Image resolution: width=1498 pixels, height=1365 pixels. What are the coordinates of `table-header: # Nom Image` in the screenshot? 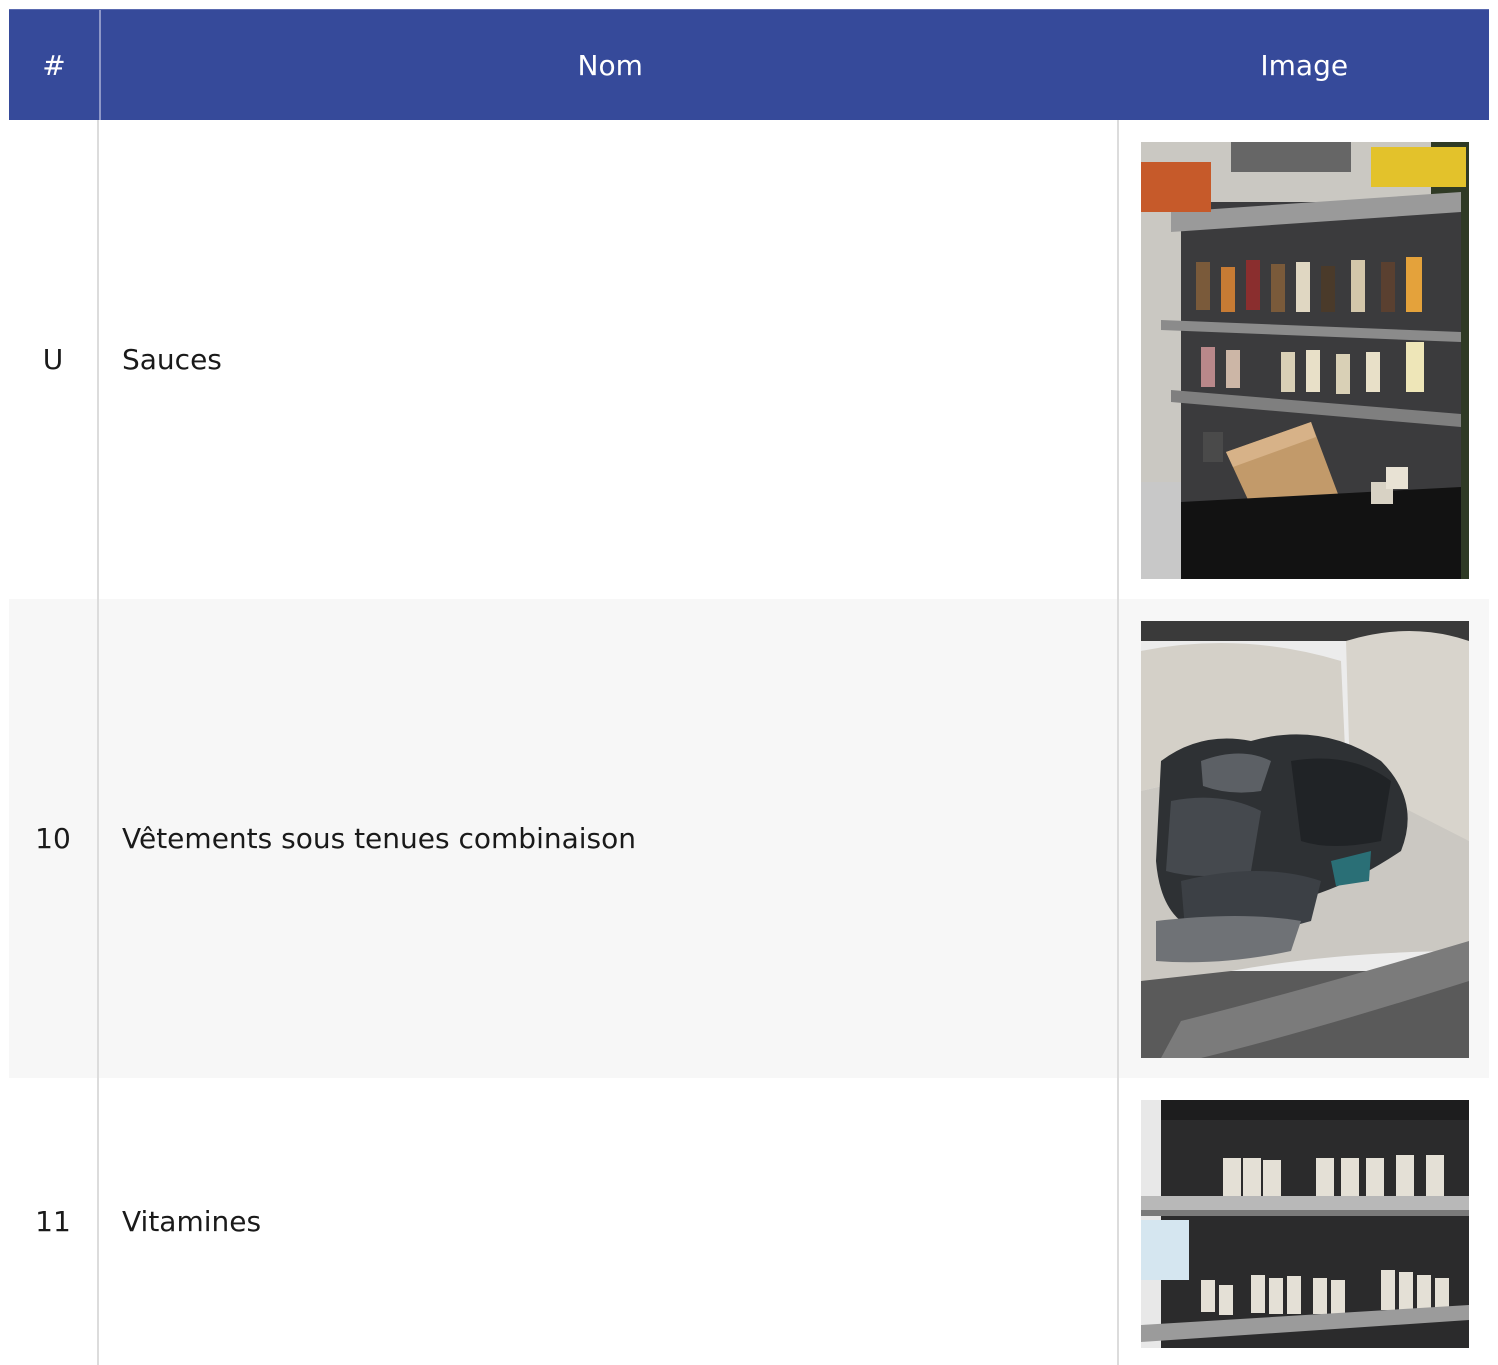 It's located at (749, 64).